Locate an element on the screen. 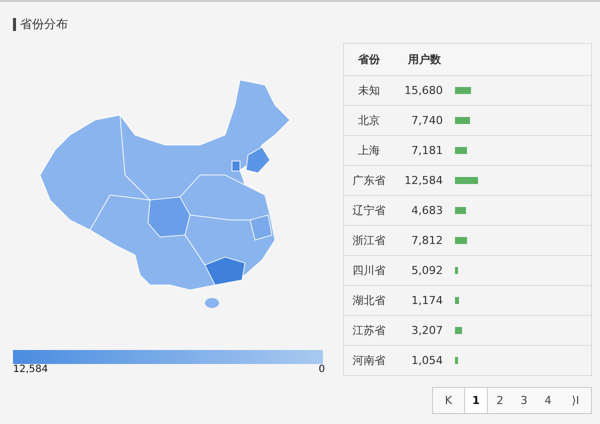  user-count-cell: 7,812 is located at coordinates (424, 241).